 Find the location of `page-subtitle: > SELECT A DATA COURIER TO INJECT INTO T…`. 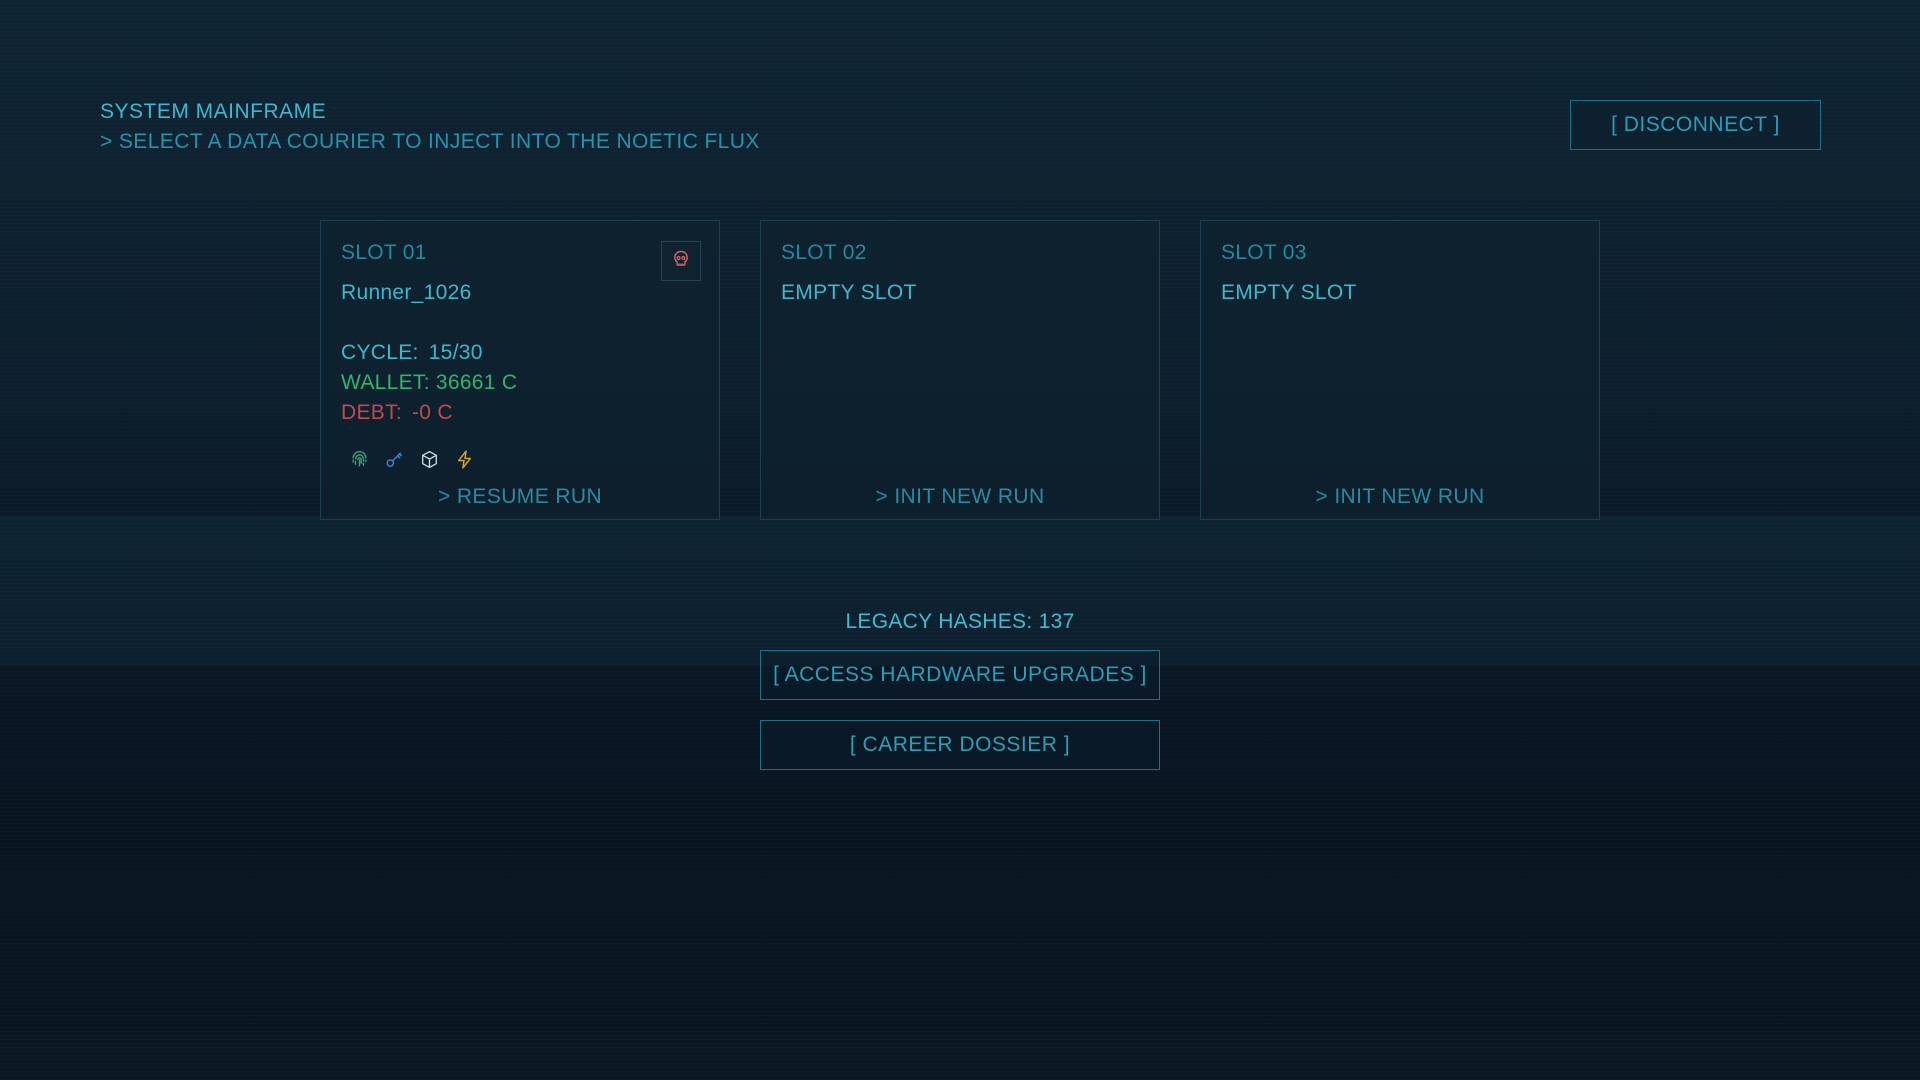

page-subtitle: > SELECT A DATA COURIER TO INJECT INTO T… is located at coordinates (430, 141).